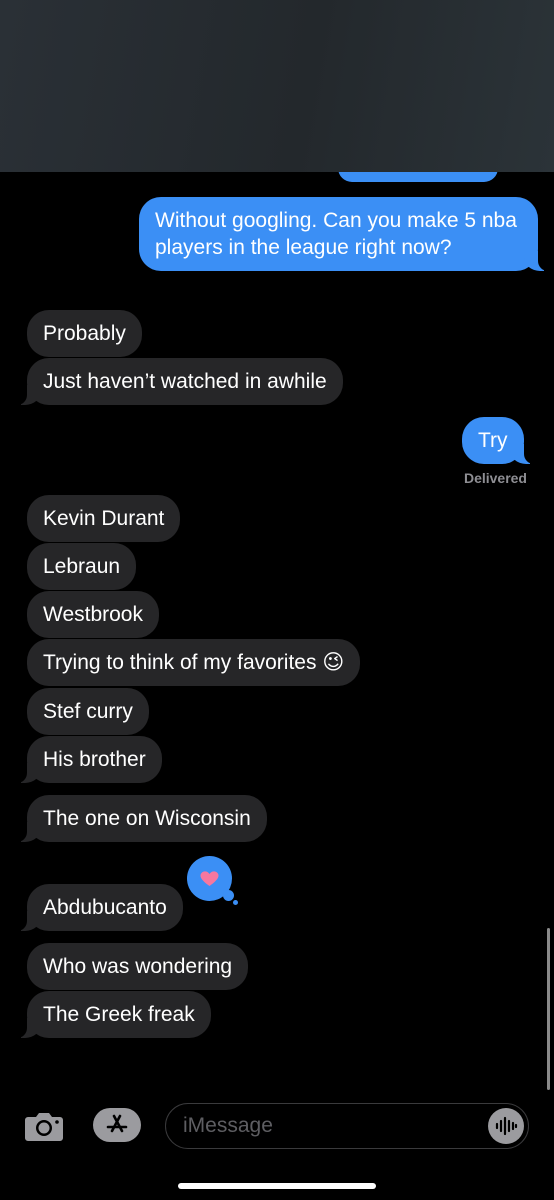 Image resolution: width=554 pixels, height=1200 pixels. I want to click on message-text: His brother, so click(94, 759).